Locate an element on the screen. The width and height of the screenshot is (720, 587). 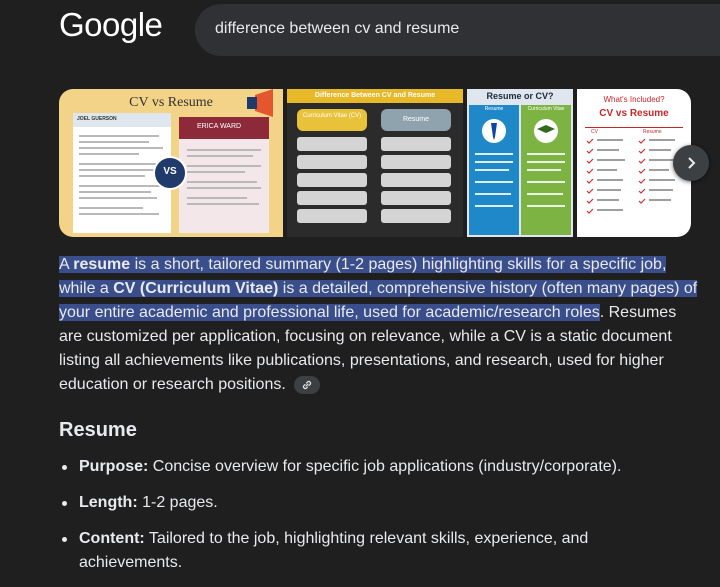
vs-badge: VS is located at coordinates (170, 171).